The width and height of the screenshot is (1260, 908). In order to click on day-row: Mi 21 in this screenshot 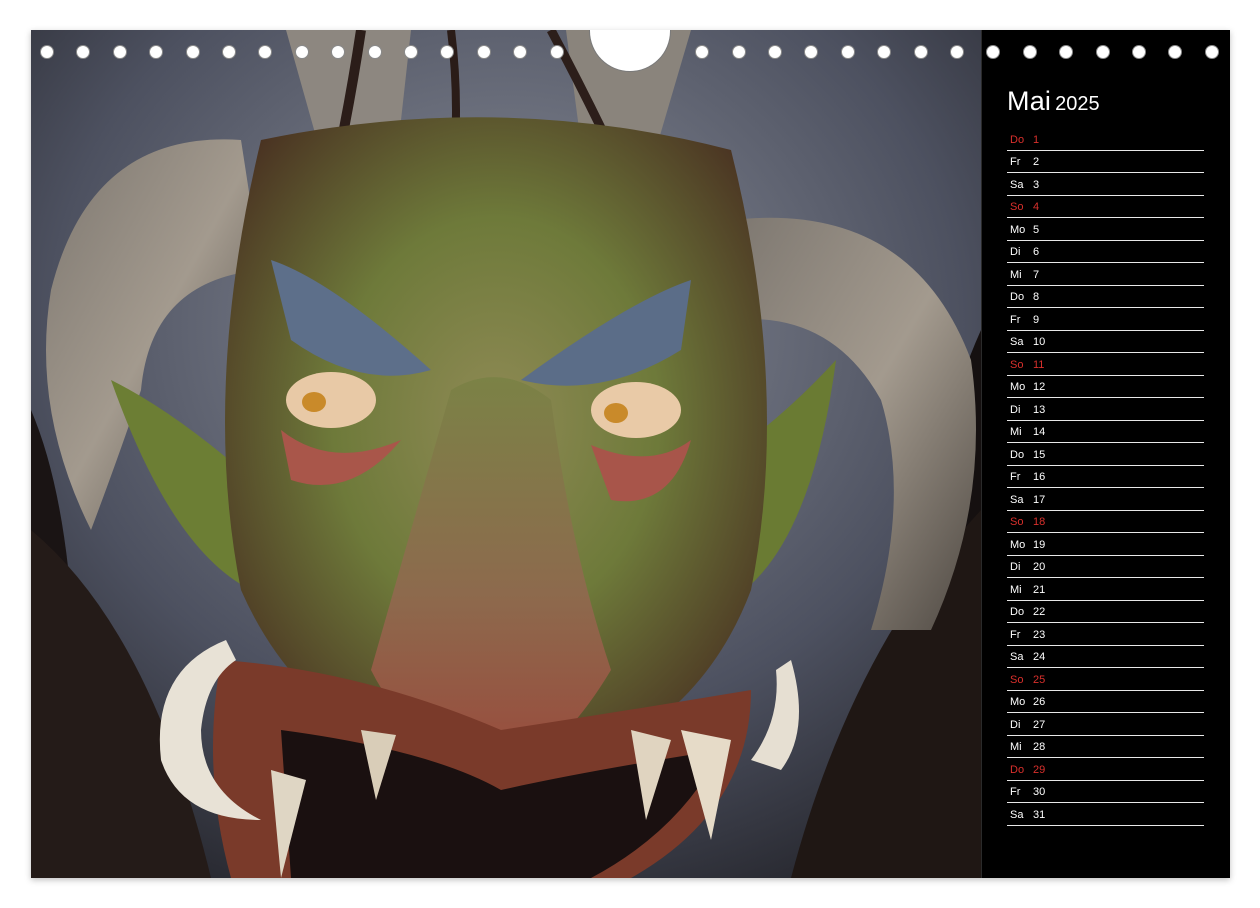, I will do `click(1105, 589)`.